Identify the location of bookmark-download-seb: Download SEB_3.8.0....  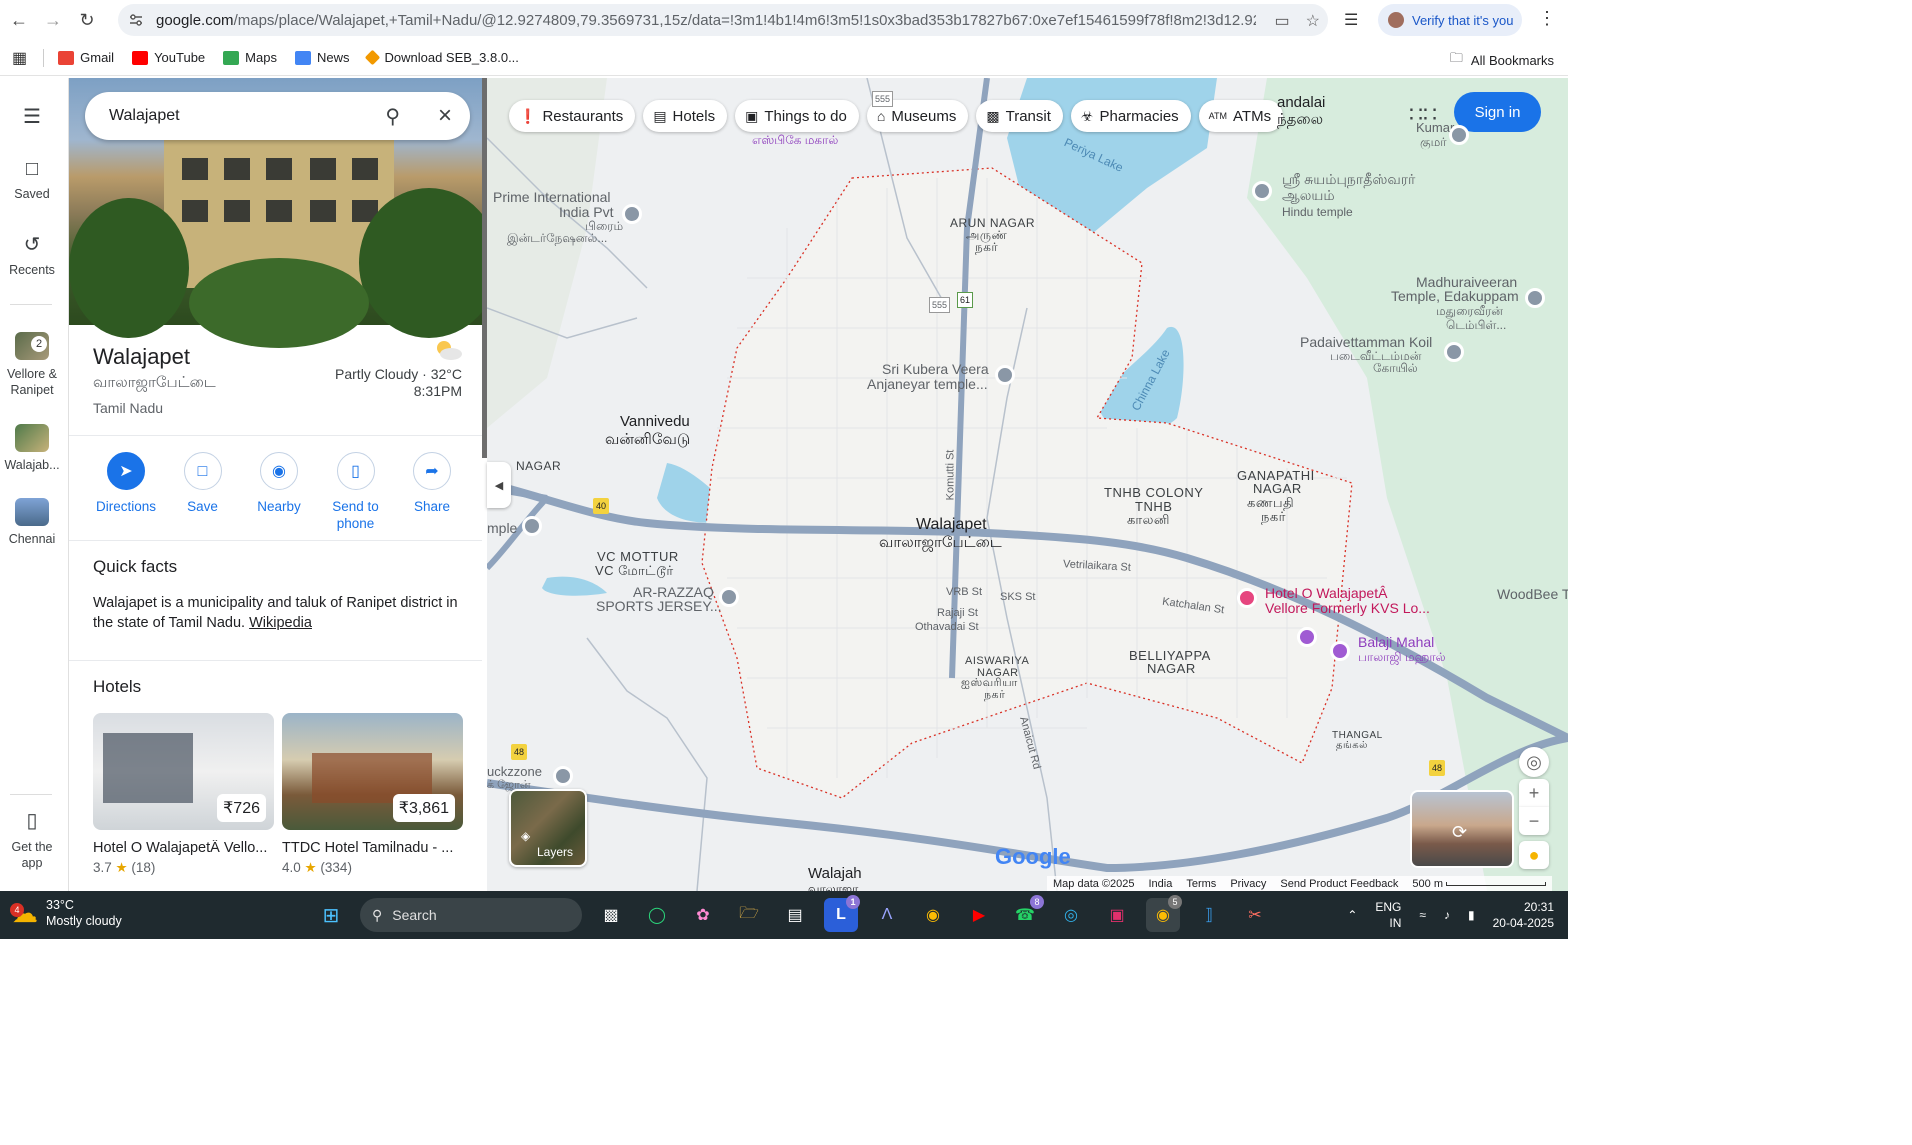
(442, 57).